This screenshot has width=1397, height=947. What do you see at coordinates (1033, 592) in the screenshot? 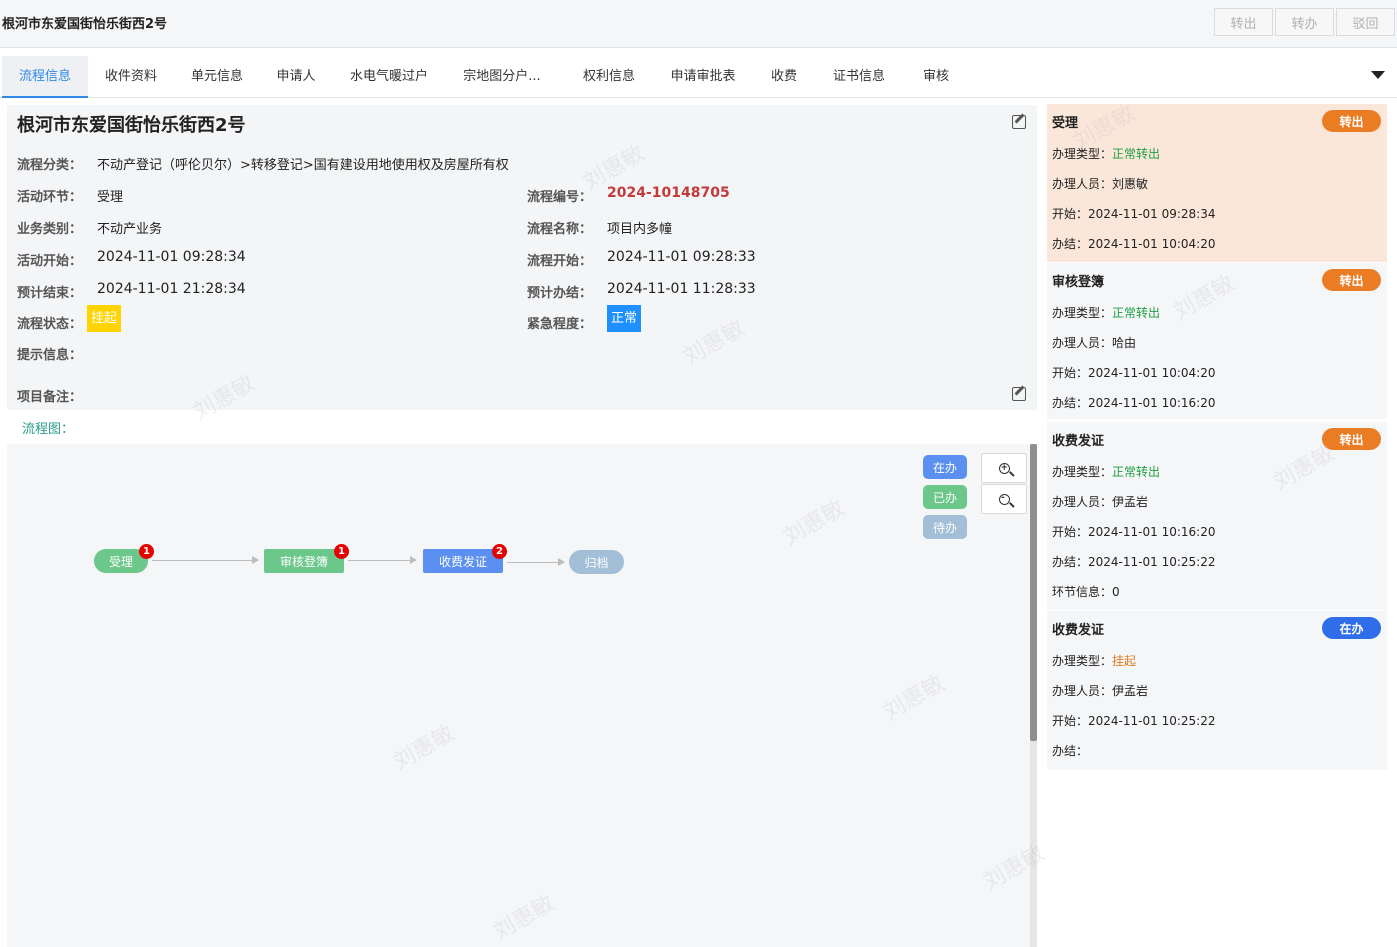
I see `scrollbar-thumb` at bounding box center [1033, 592].